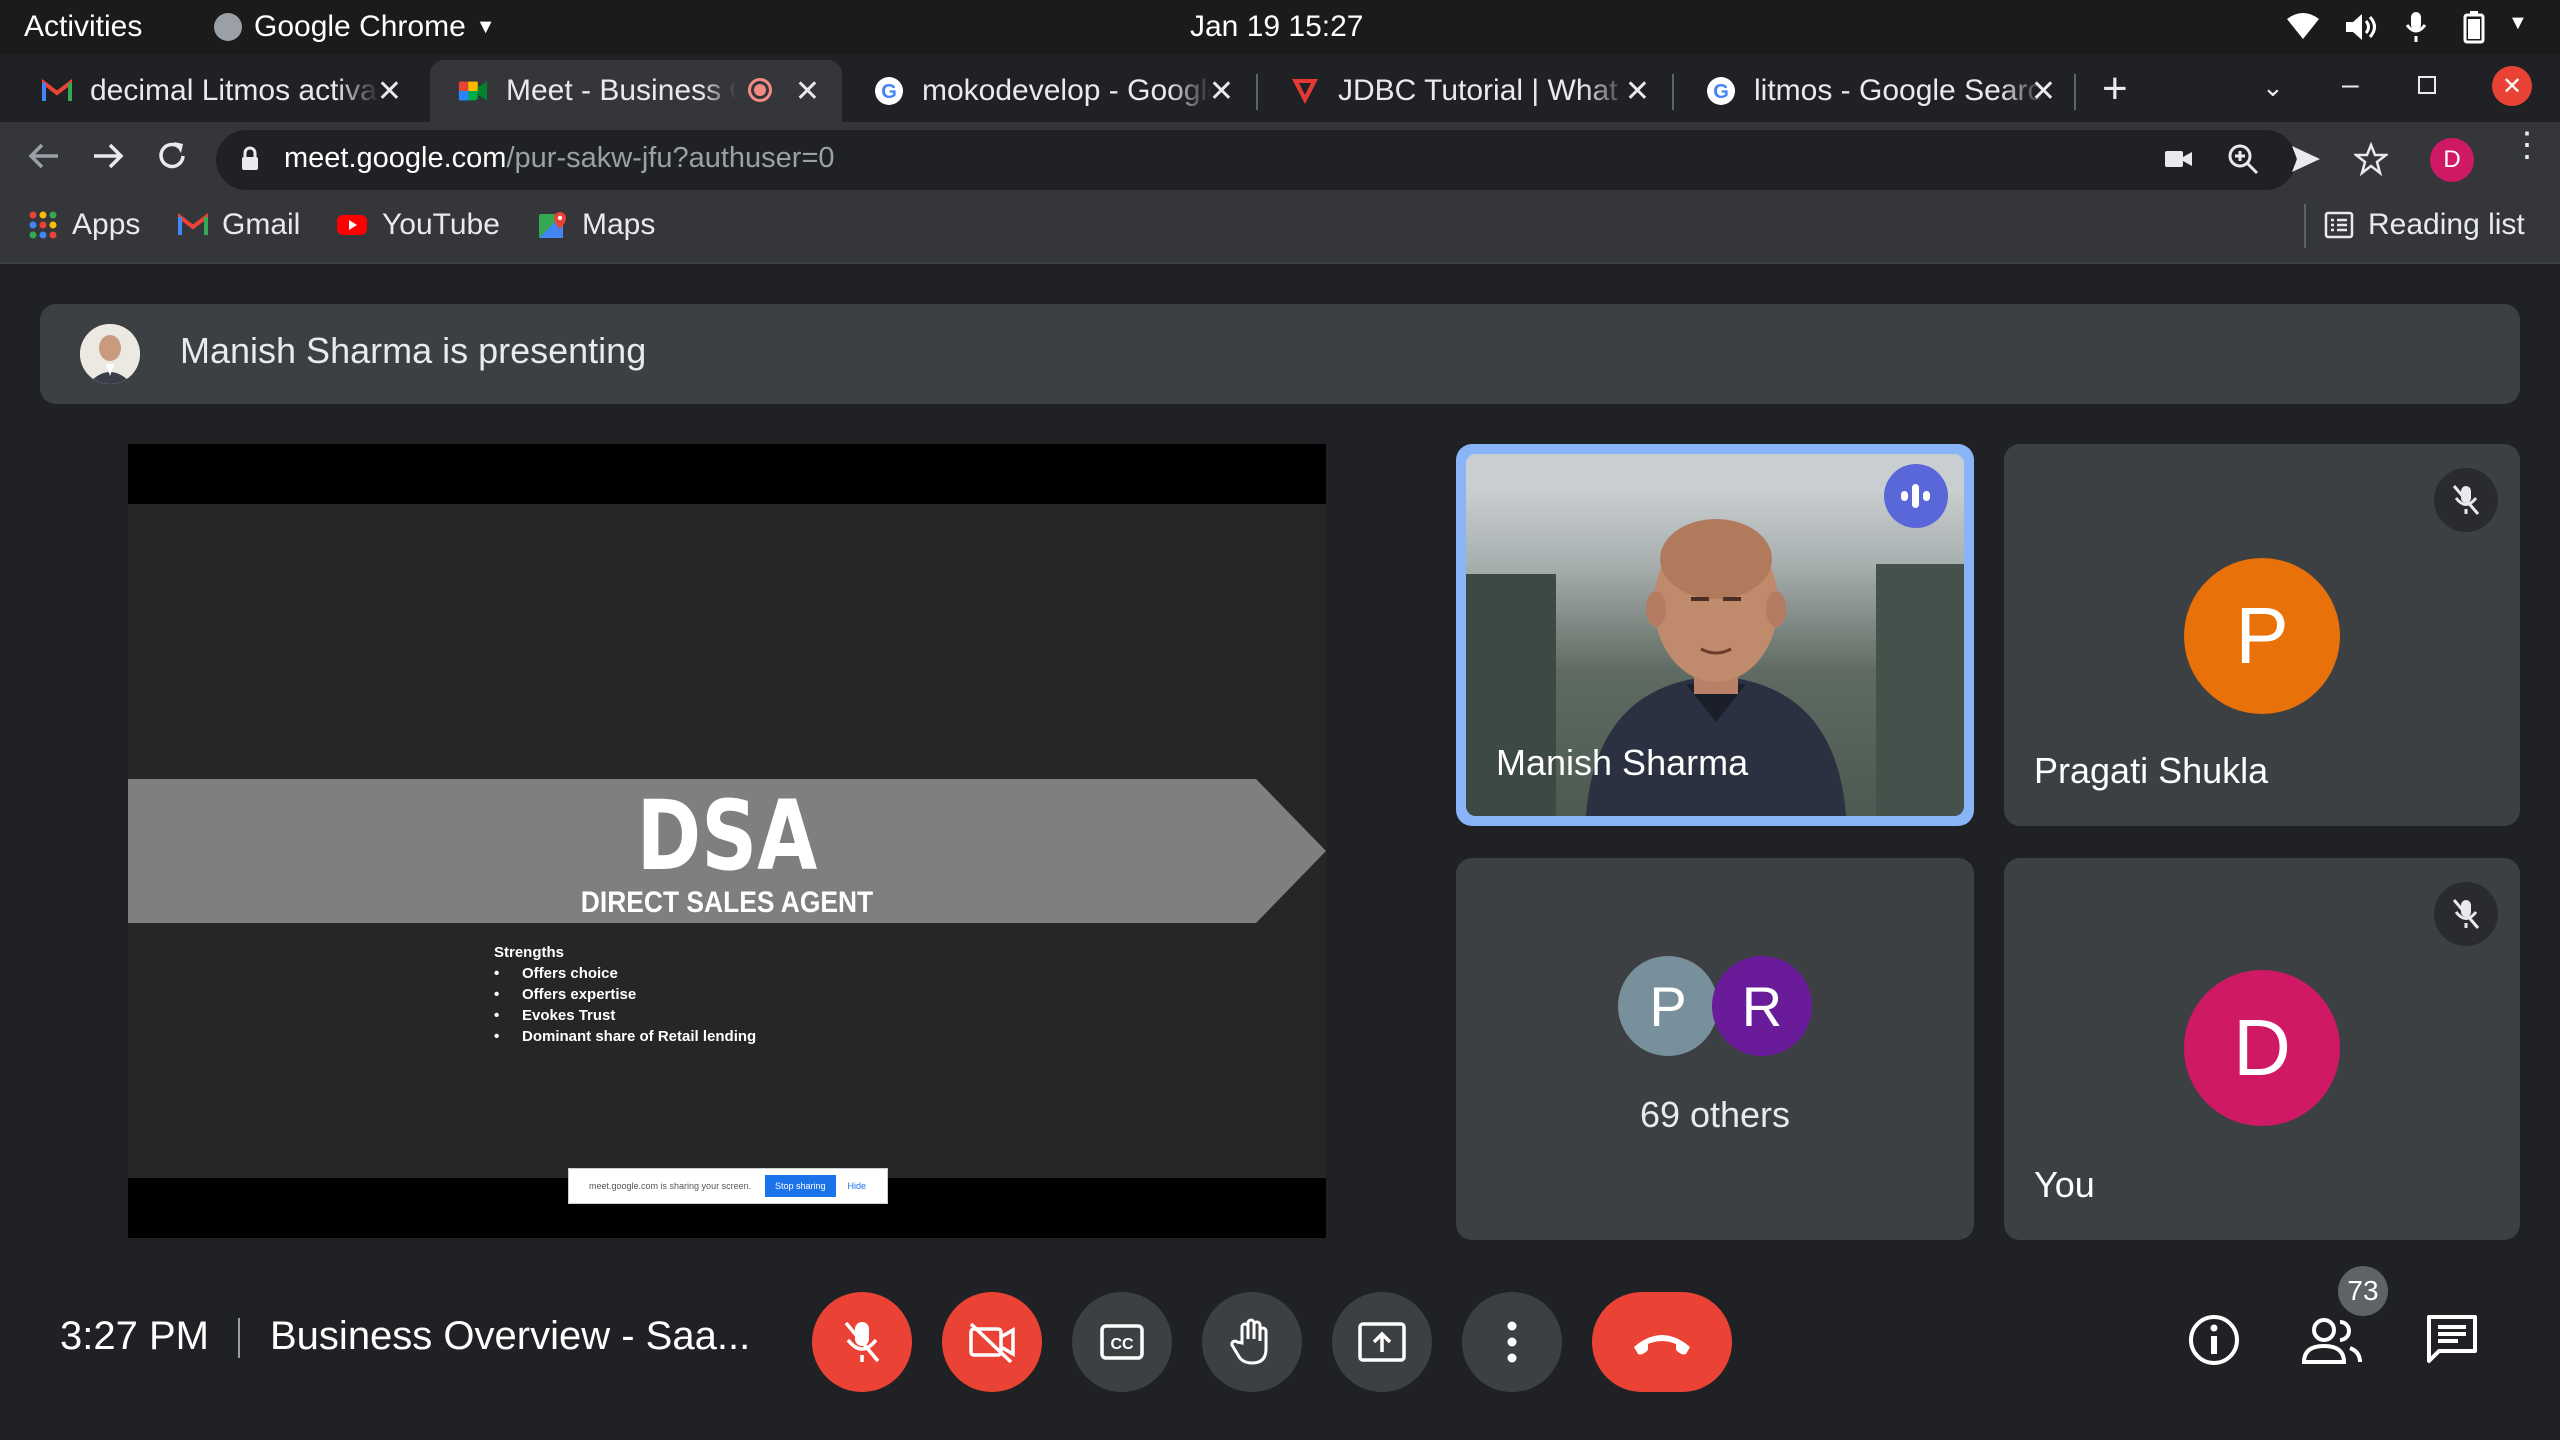 The height and width of the screenshot is (1440, 2560). What do you see at coordinates (1478, 90) in the screenshot?
I see `tab-title: JDBC Tutorial | What` at bounding box center [1478, 90].